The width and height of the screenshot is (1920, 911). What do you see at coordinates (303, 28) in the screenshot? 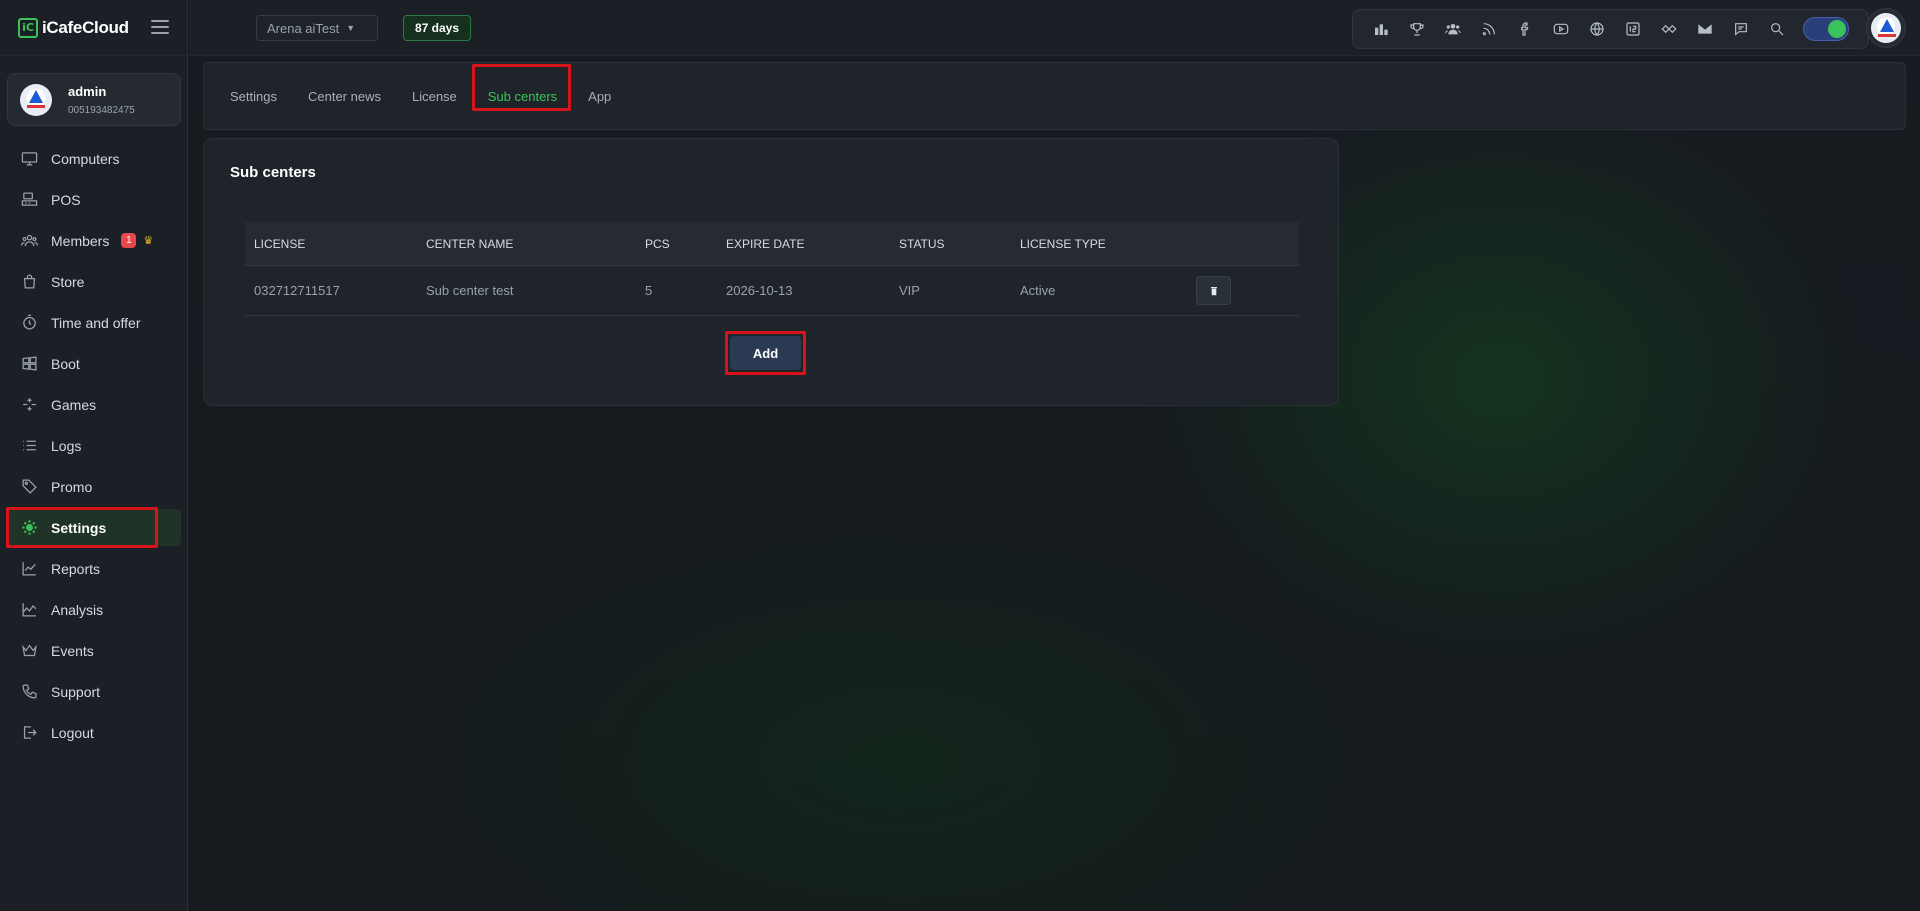
I see `center-select-value: Arena aiTest` at bounding box center [303, 28].